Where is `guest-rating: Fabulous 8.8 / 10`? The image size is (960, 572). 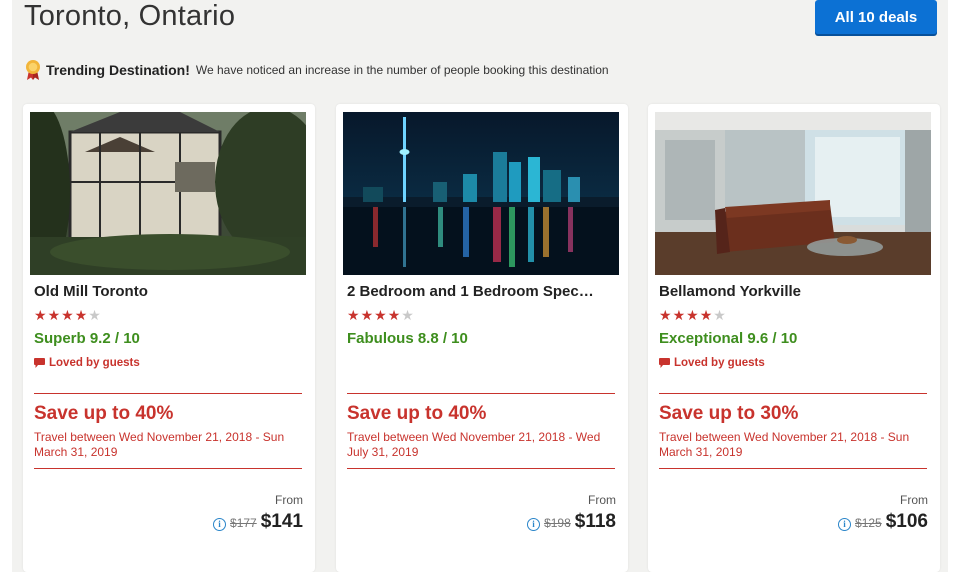 guest-rating: Fabulous 8.8 / 10 is located at coordinates (407, 338).